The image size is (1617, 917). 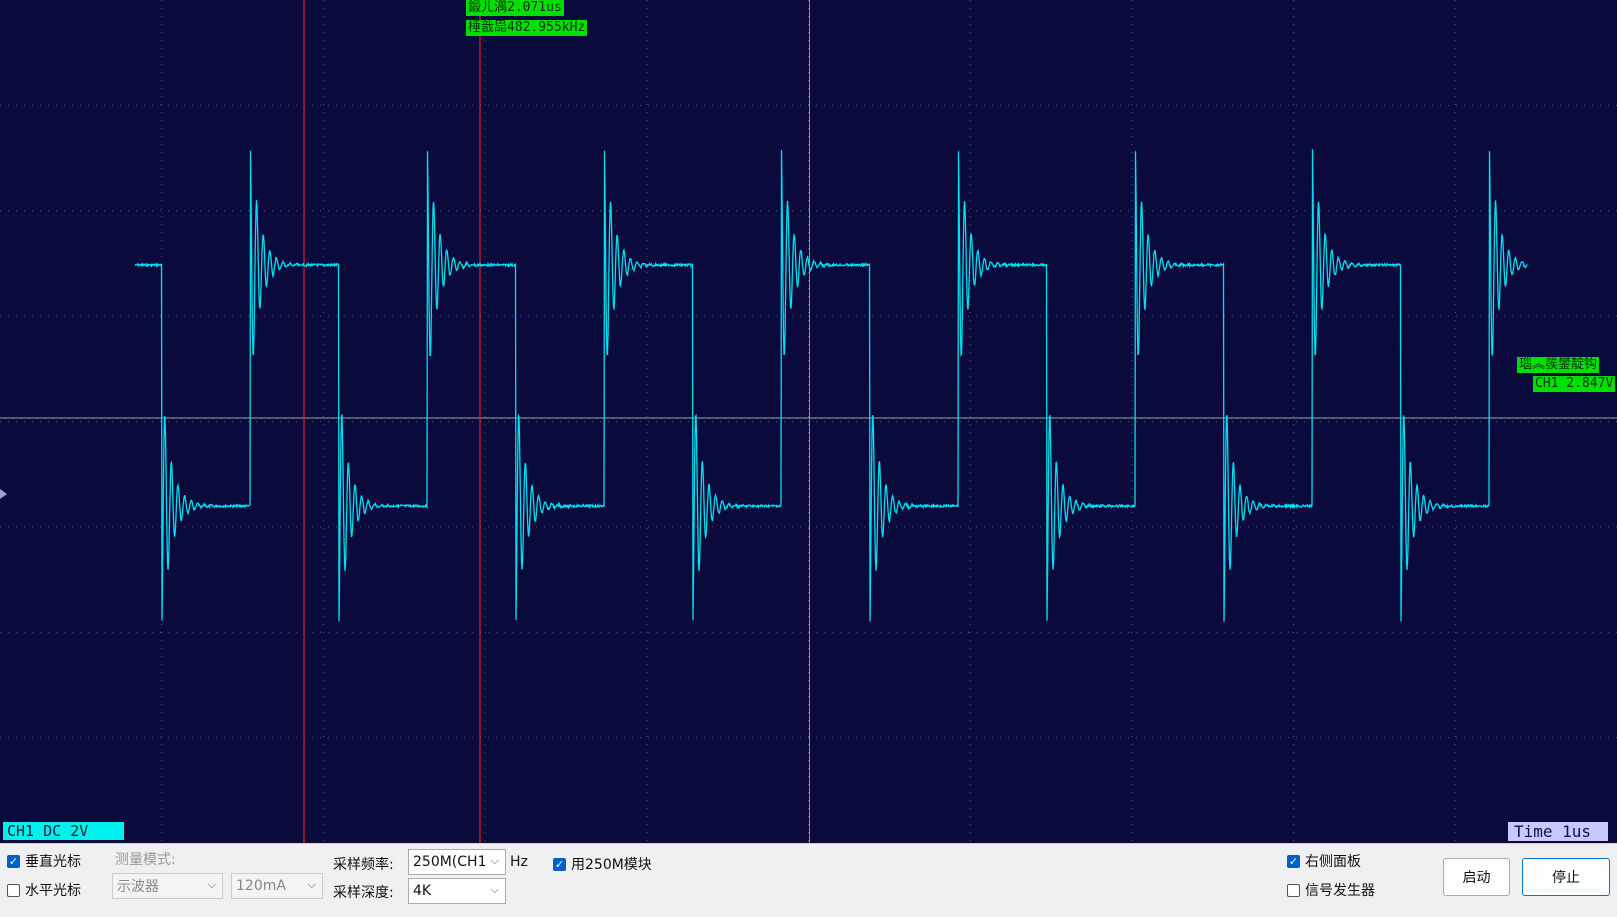 I want to click on sample-depth-label: 采样深度:, so click(x=363, y=893).